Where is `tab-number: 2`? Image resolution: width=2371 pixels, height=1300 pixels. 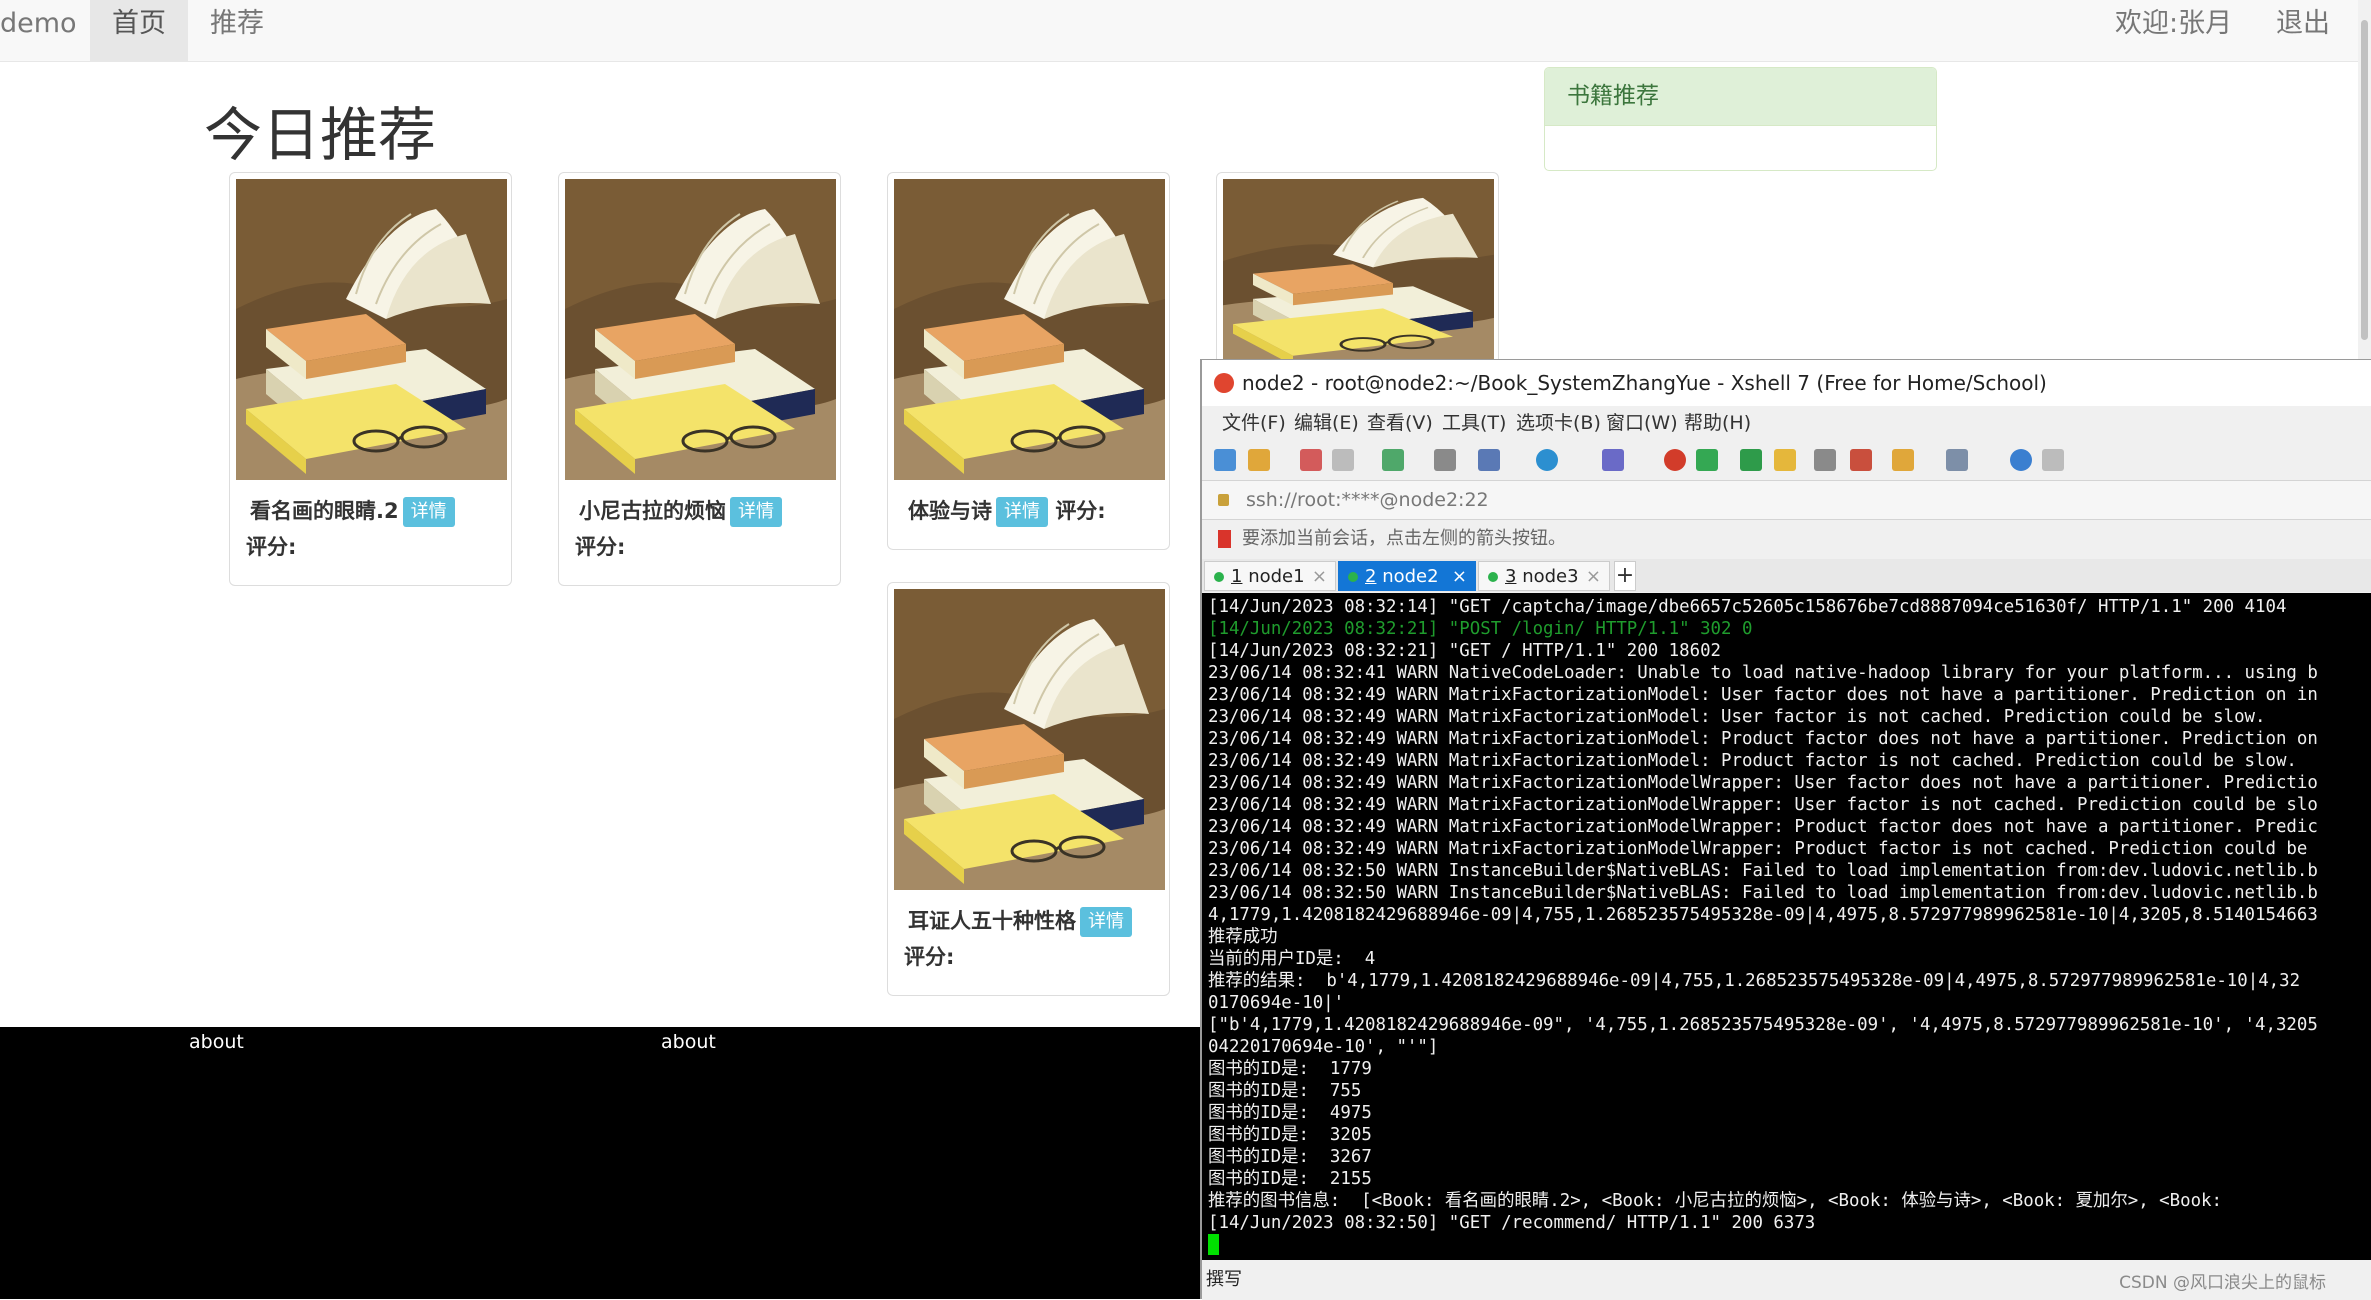 tab-number: 2 is located at coordinates (1371, 576).